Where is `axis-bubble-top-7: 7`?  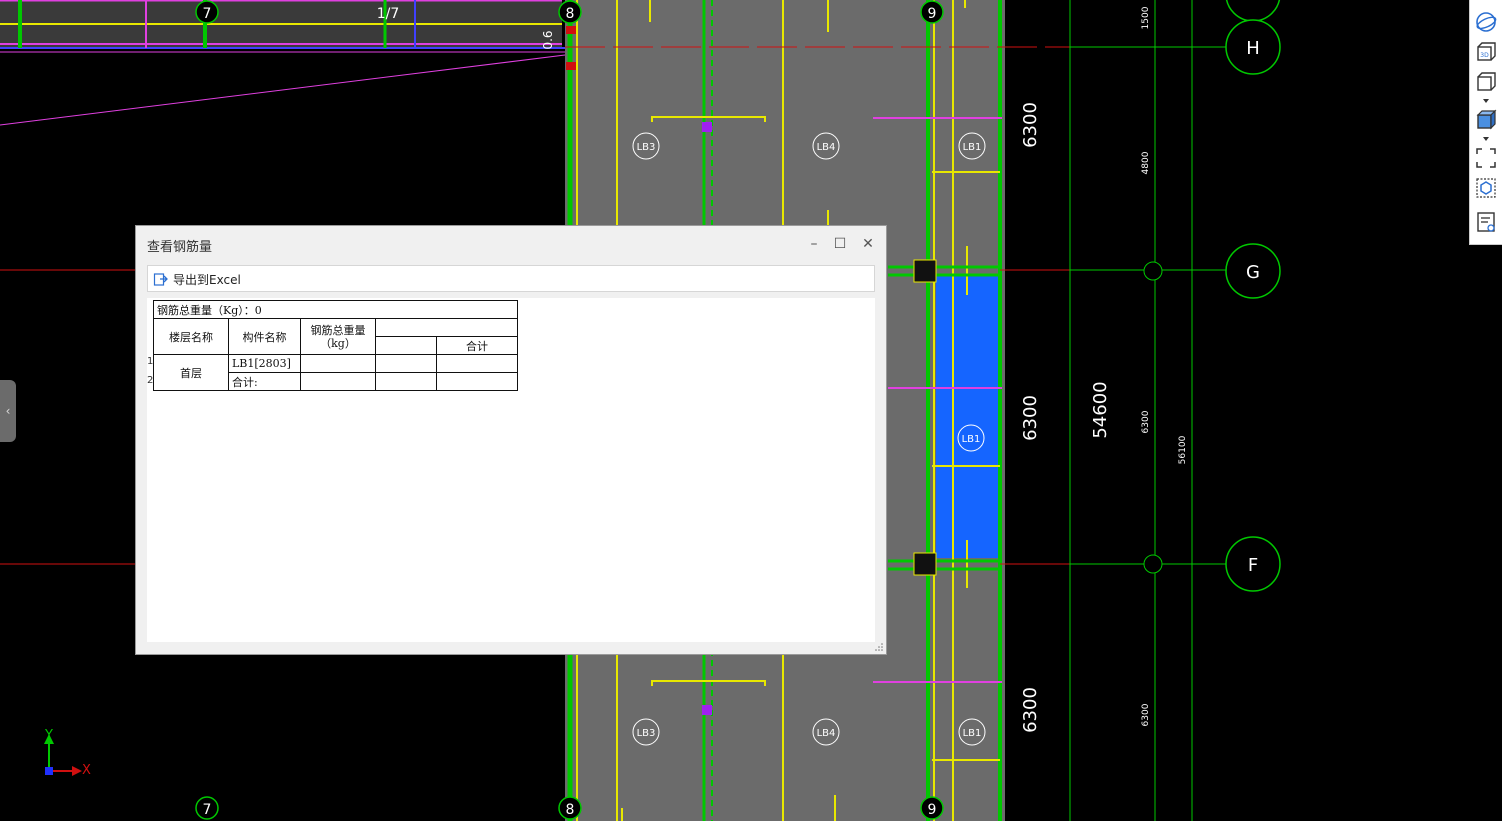 axis-bubble-top-7: 7 is located at coordinates (207, 14).